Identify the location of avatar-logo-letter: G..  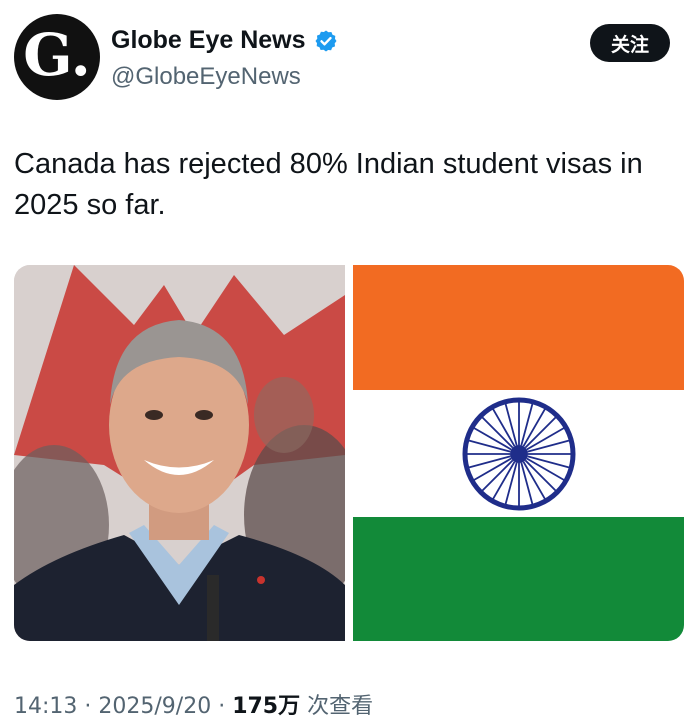
(57, 55).